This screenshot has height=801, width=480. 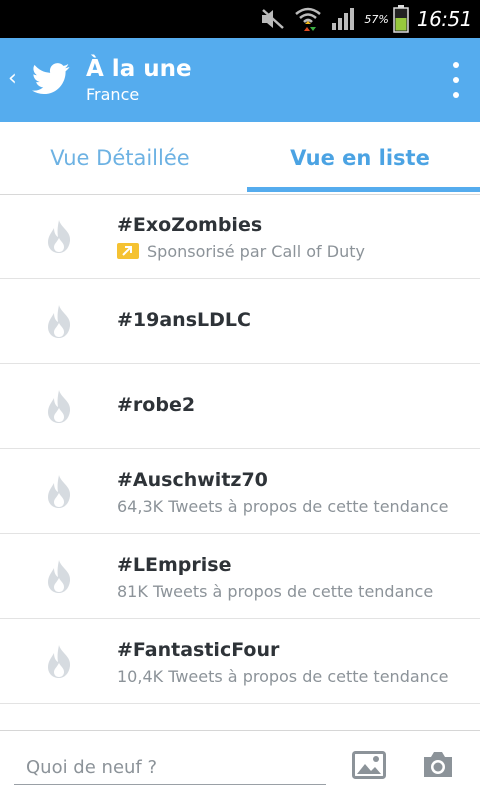 What do you see at coordinates (360, 158) in the screenshot?
I see `tab-list-view: Vue en liste` at bounding box center [360, 158].